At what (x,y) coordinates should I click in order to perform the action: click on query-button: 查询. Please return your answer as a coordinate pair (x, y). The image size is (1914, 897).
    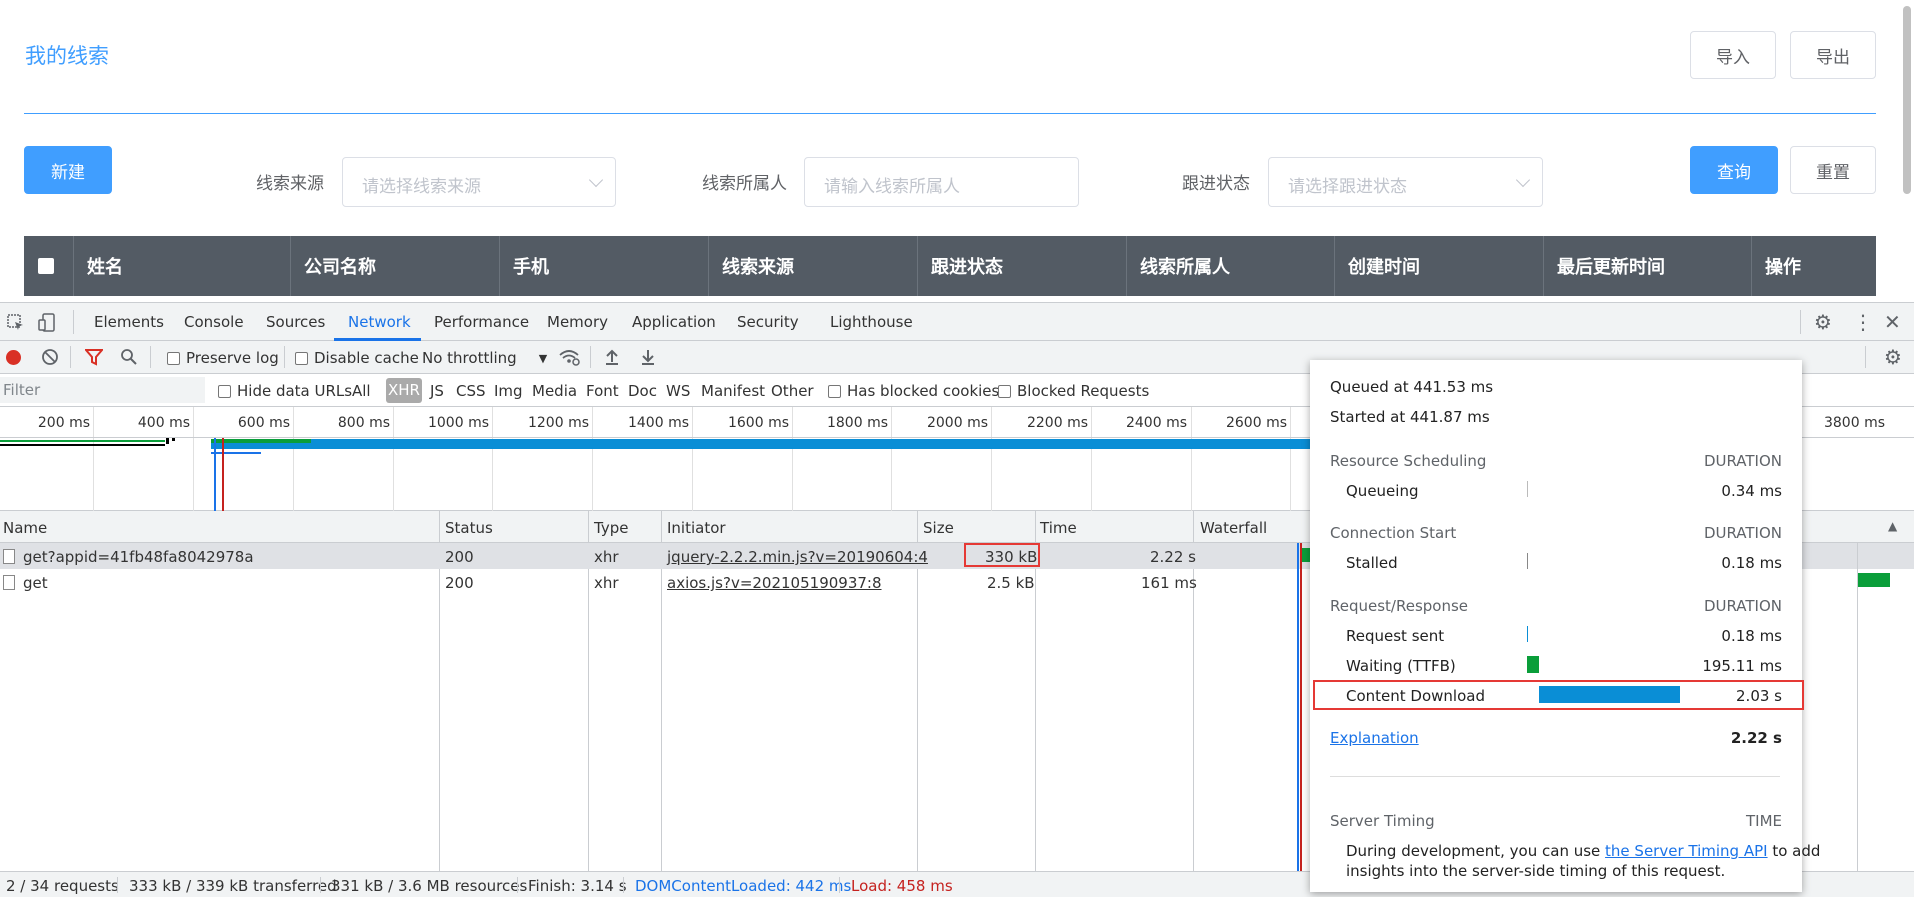
    Looking at the image, I should click on (1734, 170).